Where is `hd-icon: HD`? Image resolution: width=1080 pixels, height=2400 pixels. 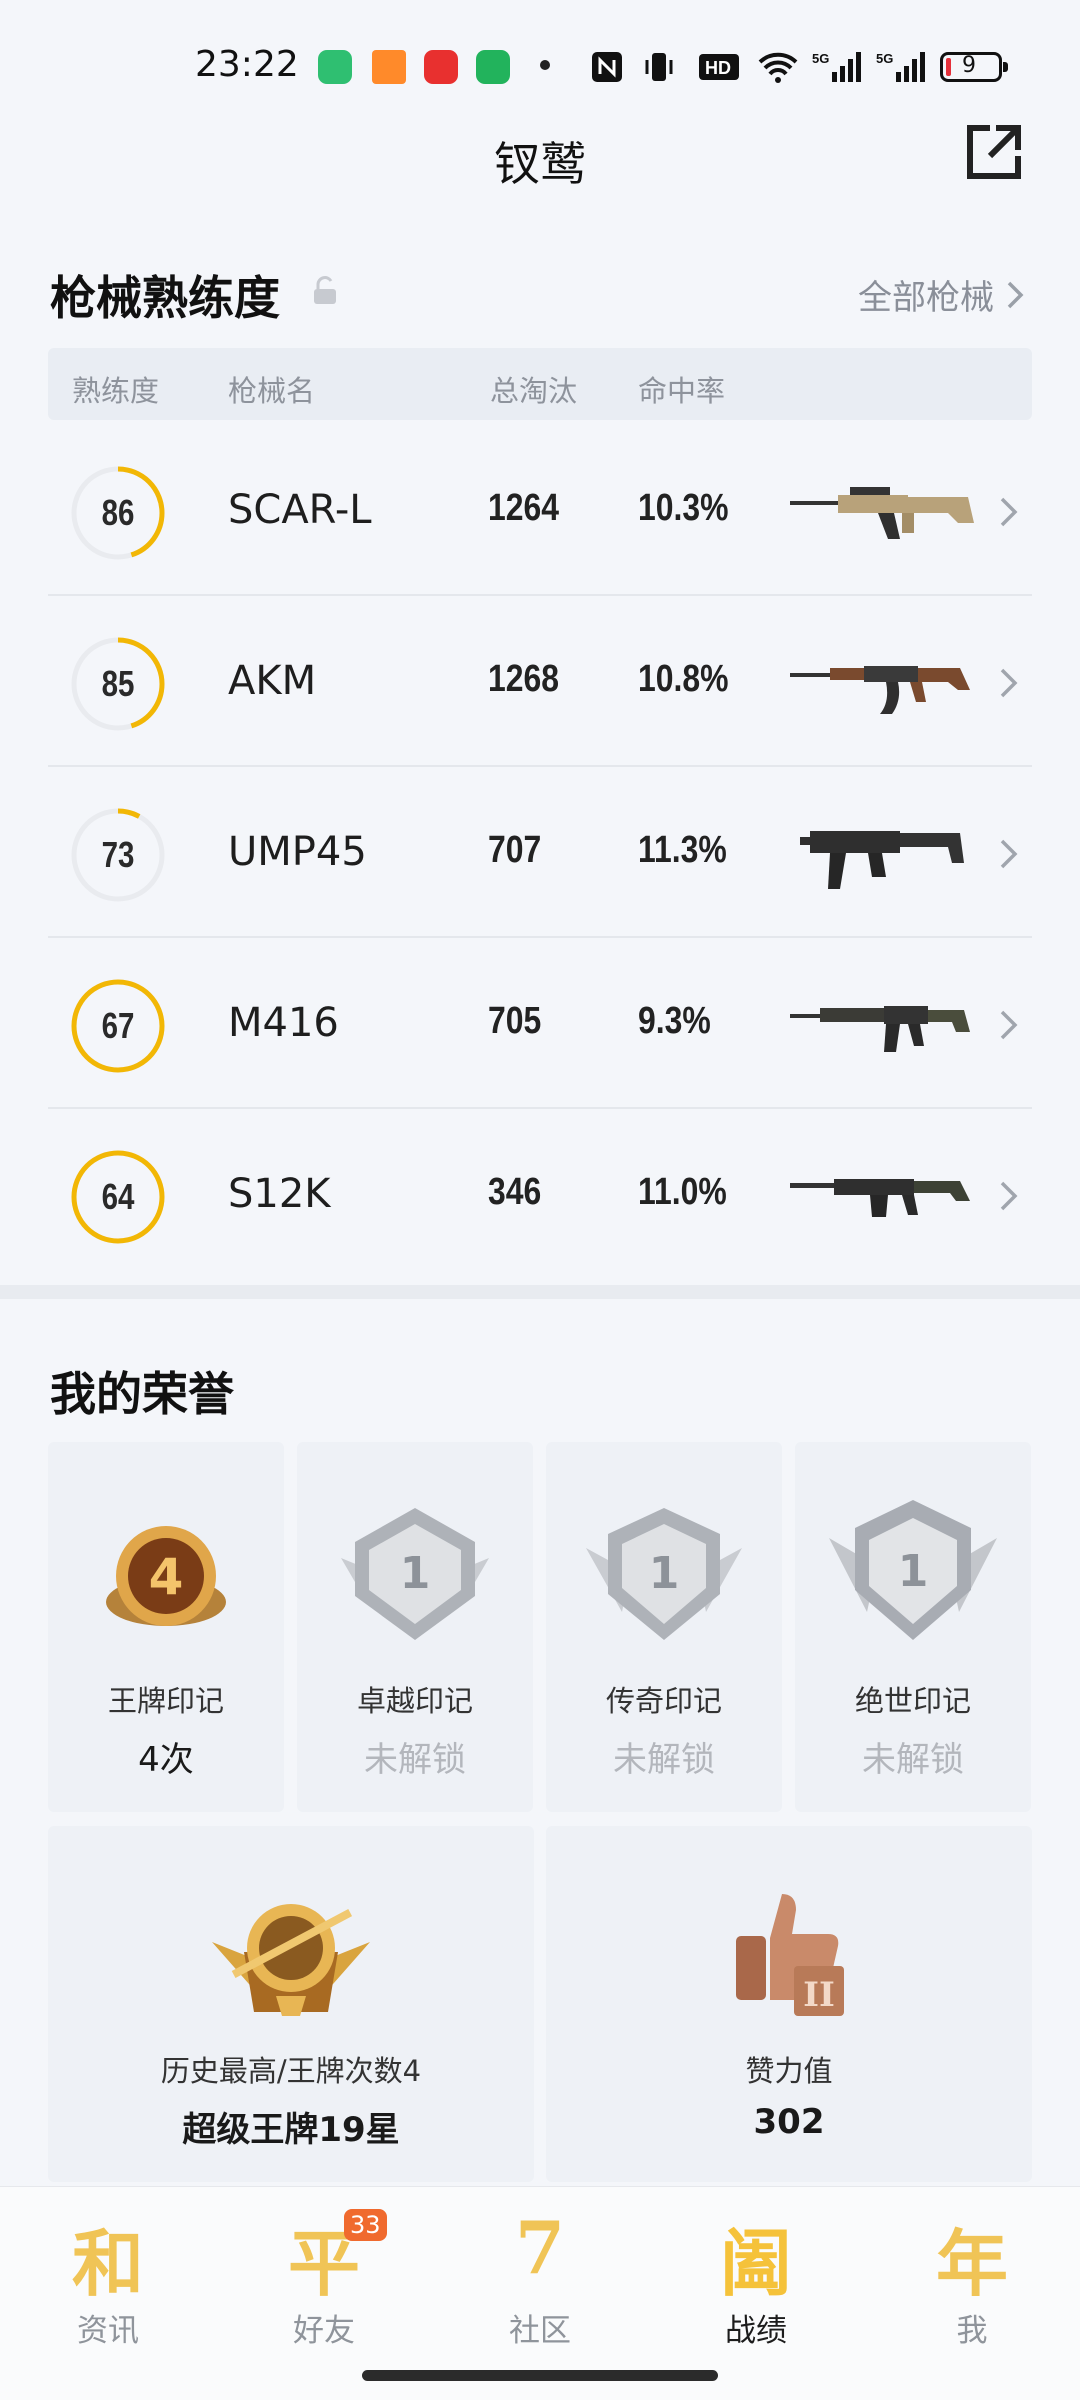 hd-icon: HD is located at coordinates (719, 67).